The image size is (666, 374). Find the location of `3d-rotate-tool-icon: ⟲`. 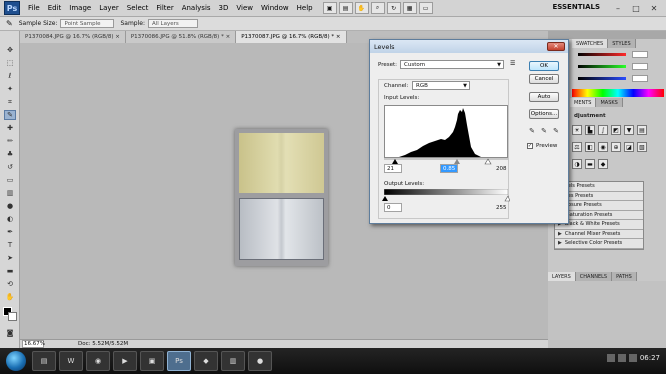

3d-rotate-tool-icon: ⟲ is located at coordinates (10, 284).